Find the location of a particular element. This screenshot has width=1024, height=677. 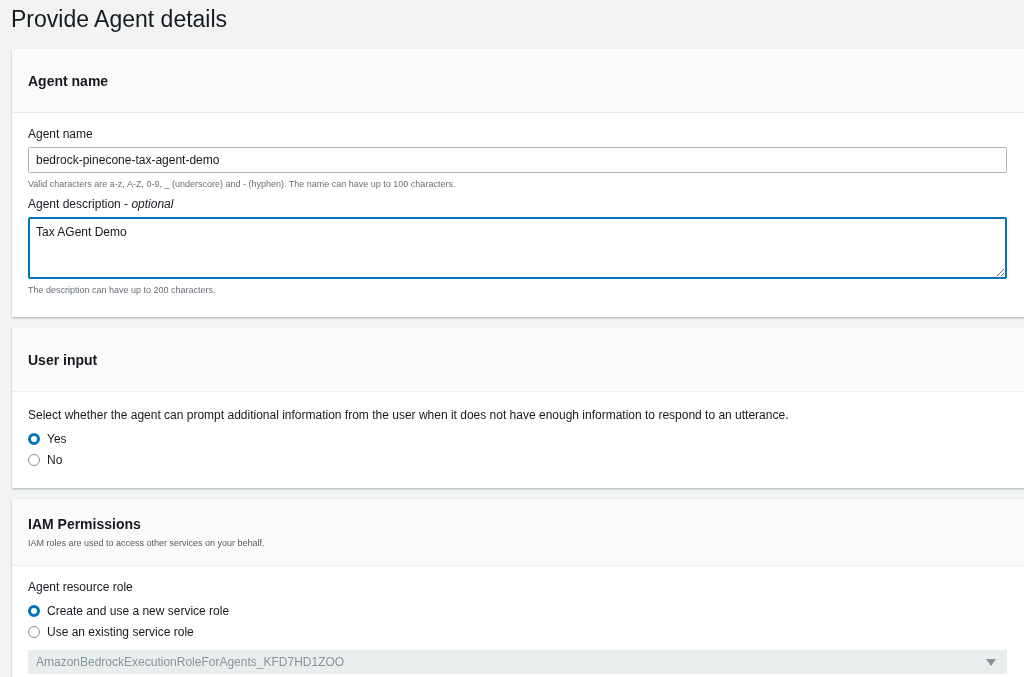

field-hint: The description can have up to 200 characters. is located at coordinates (122, 290).